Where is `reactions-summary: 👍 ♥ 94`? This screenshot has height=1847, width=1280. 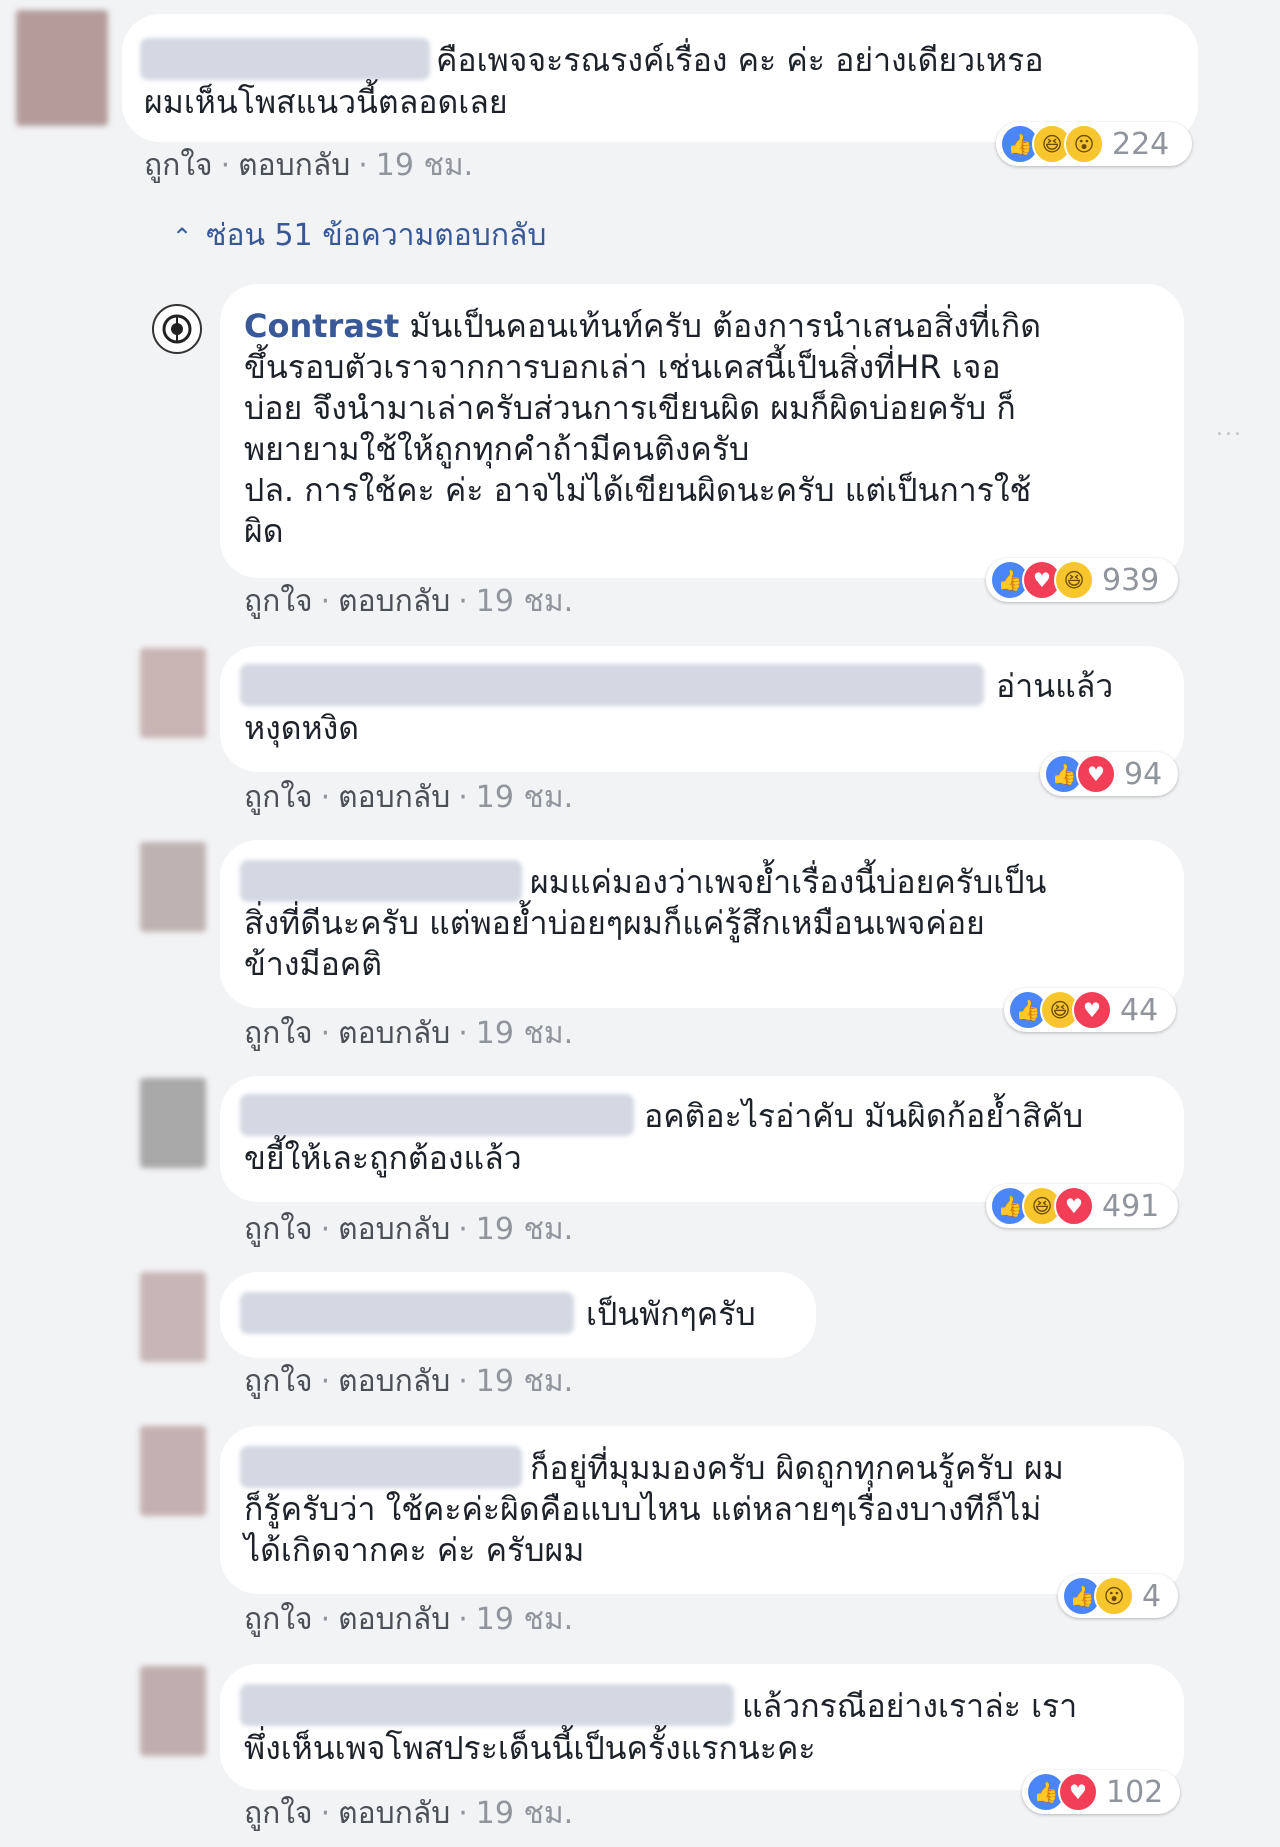 reactions-summary: 👍 ♥ 94 is located at coordinates (1109, 774).